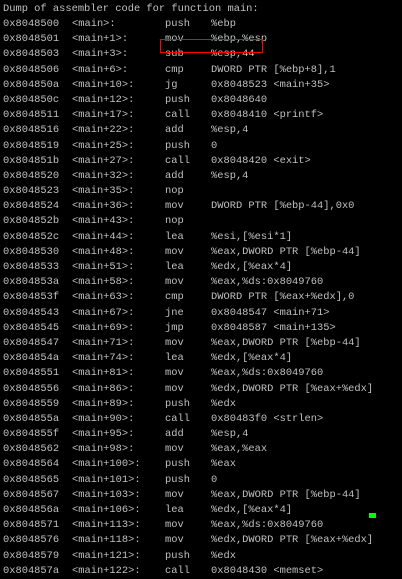  Describe the element at coordinates (31, 251) in the screenshot. I see `instruction-address: 0x8048530` at that location.